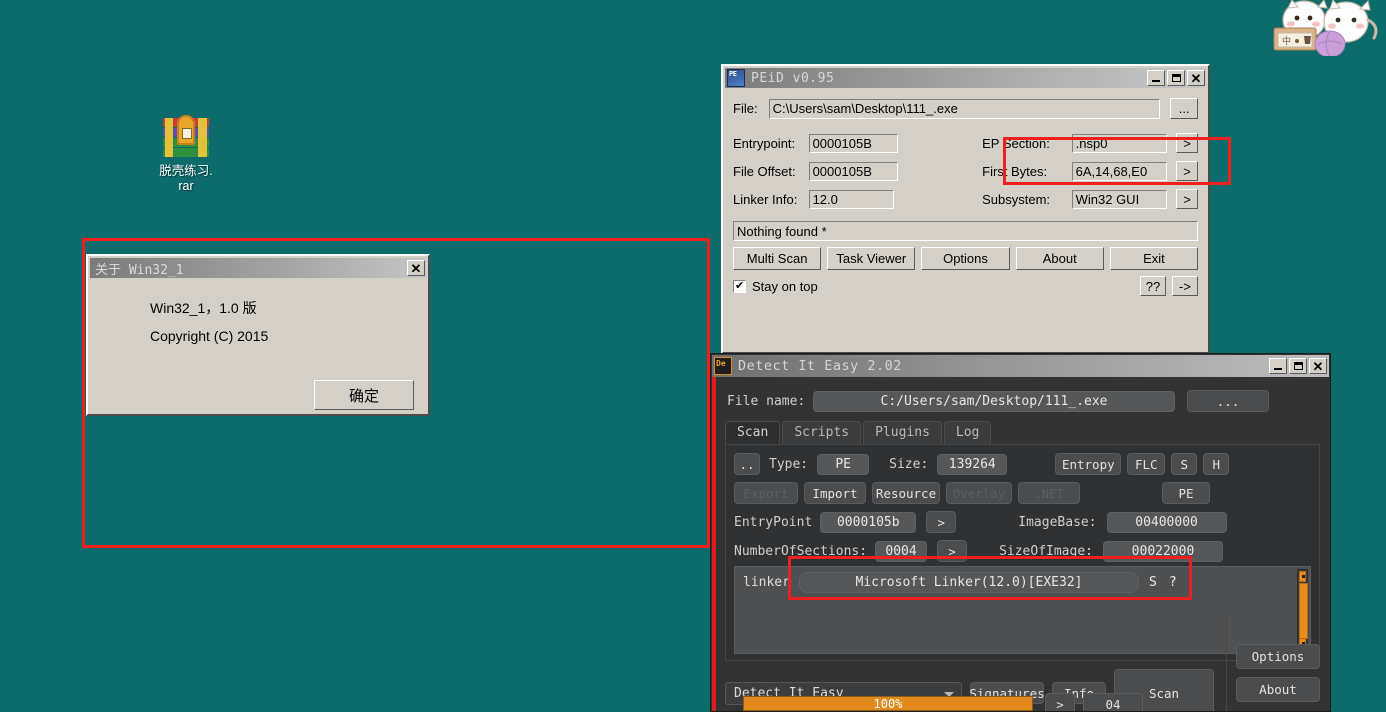 This screenshot has width=1386, height=712. Describe the element at coordinates (1187, 171) in the screenshot. I see `peid-first-bytes-arrow-button: >` at that location.